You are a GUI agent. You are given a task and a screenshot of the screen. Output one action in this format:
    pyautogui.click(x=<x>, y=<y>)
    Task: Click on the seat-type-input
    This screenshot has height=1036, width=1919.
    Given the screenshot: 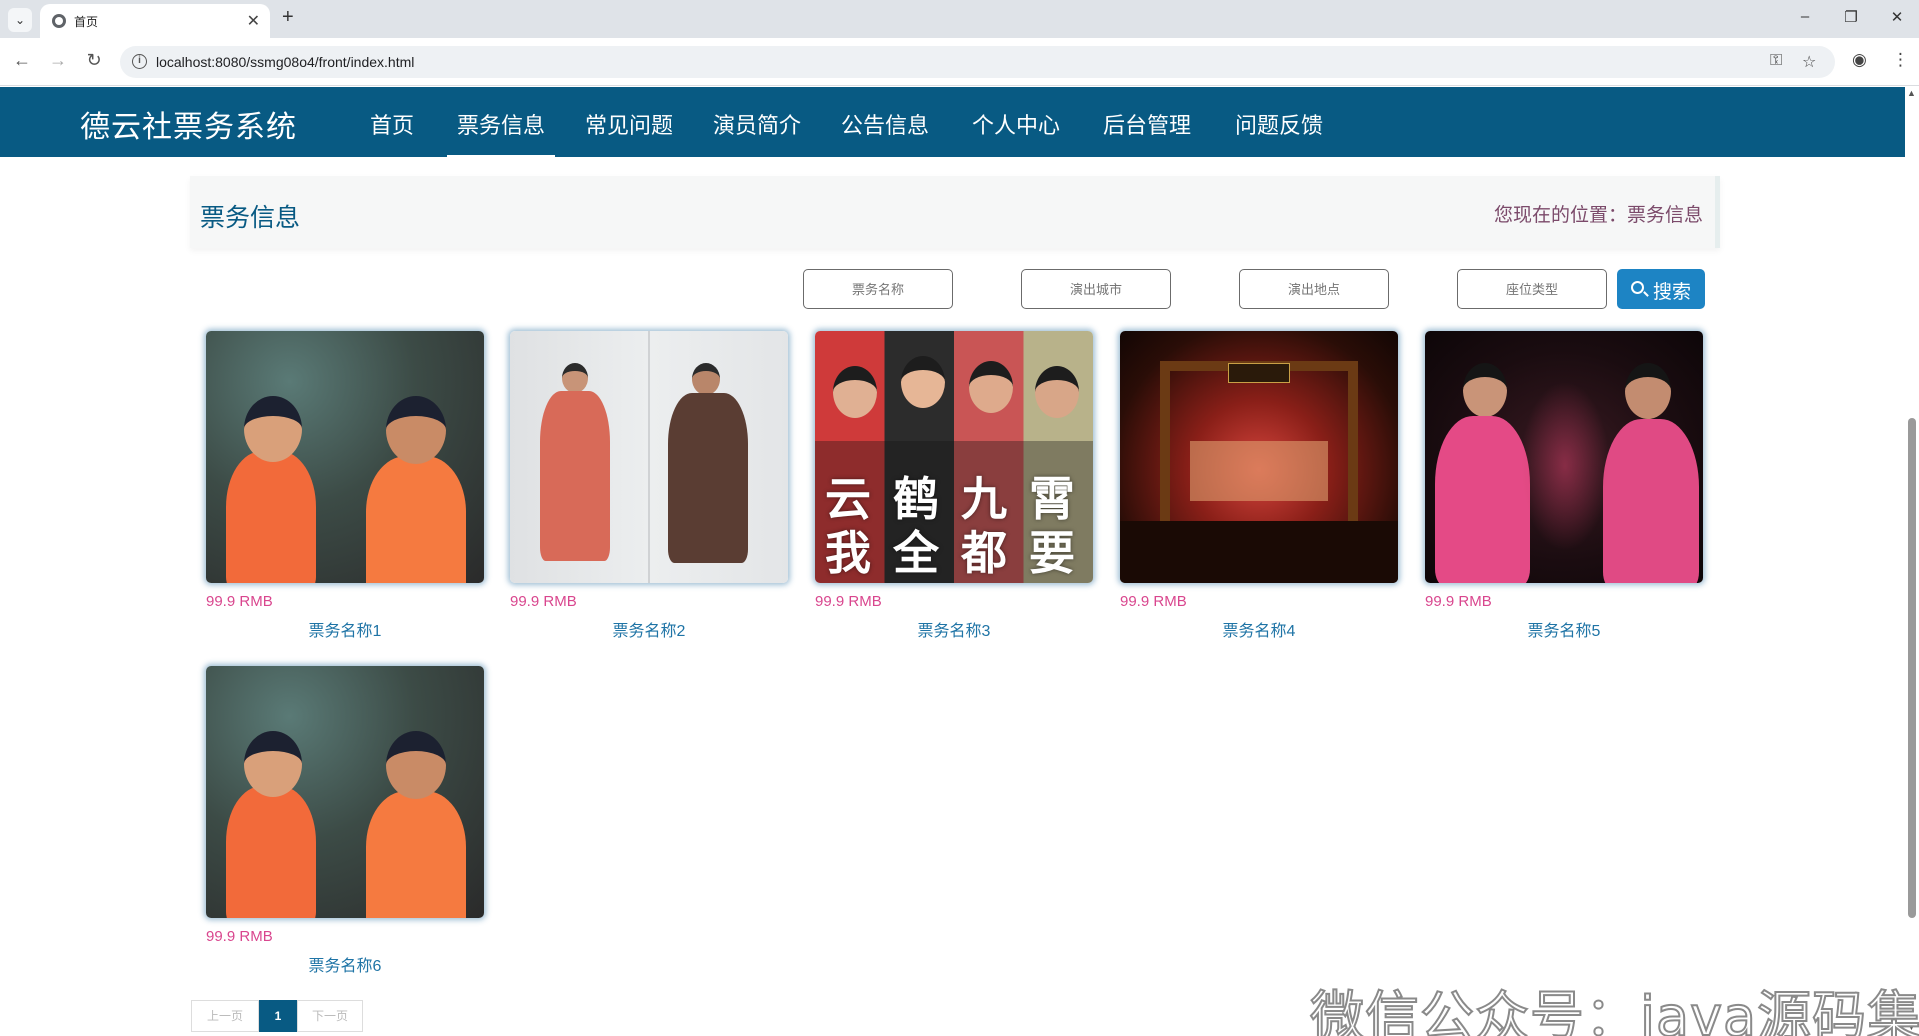 What is the action you would take?
    pyautogui.click(x=1532, y=289)
    